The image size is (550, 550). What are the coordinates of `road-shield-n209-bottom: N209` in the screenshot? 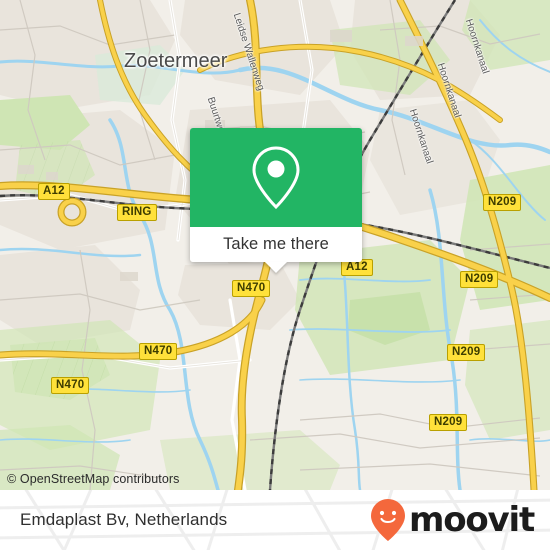 It's located at (448, 422).